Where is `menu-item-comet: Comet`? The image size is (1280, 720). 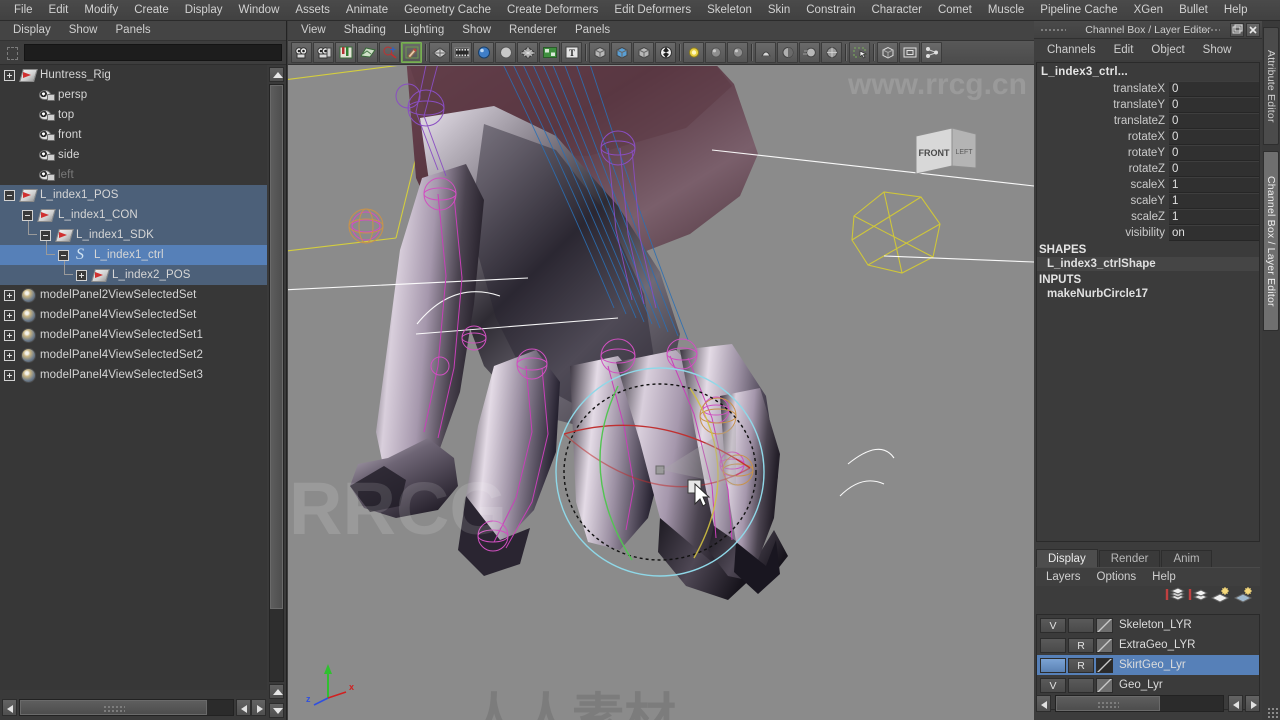 menu-item-comet: Comet is located at coordinates (955, 10).